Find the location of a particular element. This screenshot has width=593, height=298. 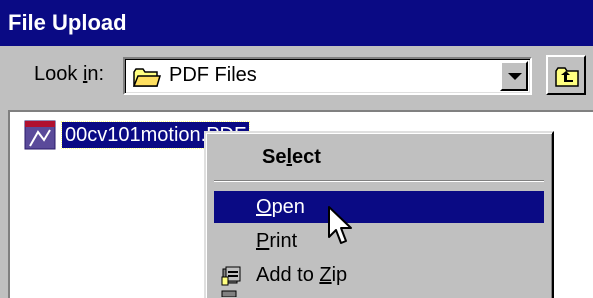

up-folder-icon is located at coordinates (567, 77).